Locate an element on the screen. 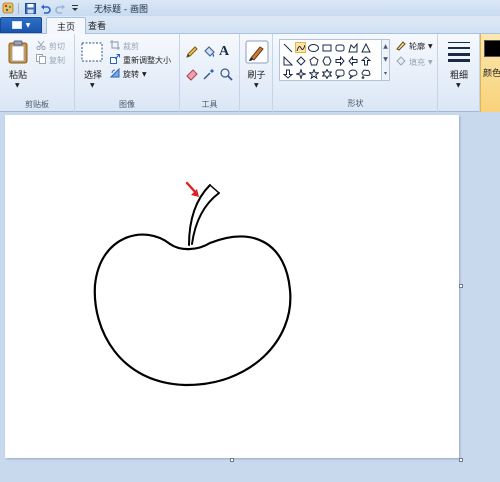 The width and height of the screenshot is (500, 482). paint-menu-button: ▼ is located at coordinates (21, 25).